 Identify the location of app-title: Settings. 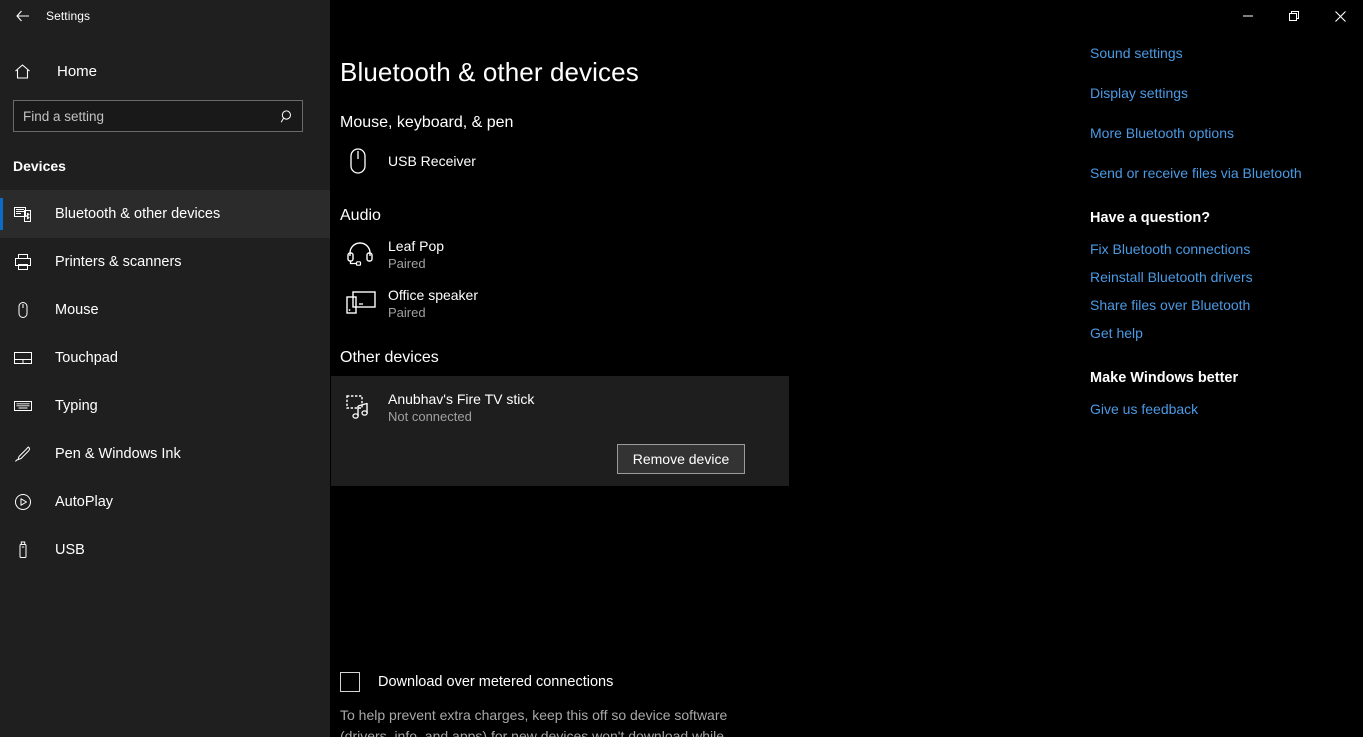
(68, 16).